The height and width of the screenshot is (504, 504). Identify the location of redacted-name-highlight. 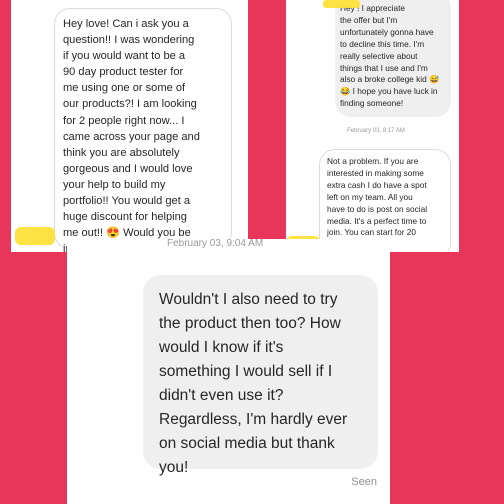
(341, 4).